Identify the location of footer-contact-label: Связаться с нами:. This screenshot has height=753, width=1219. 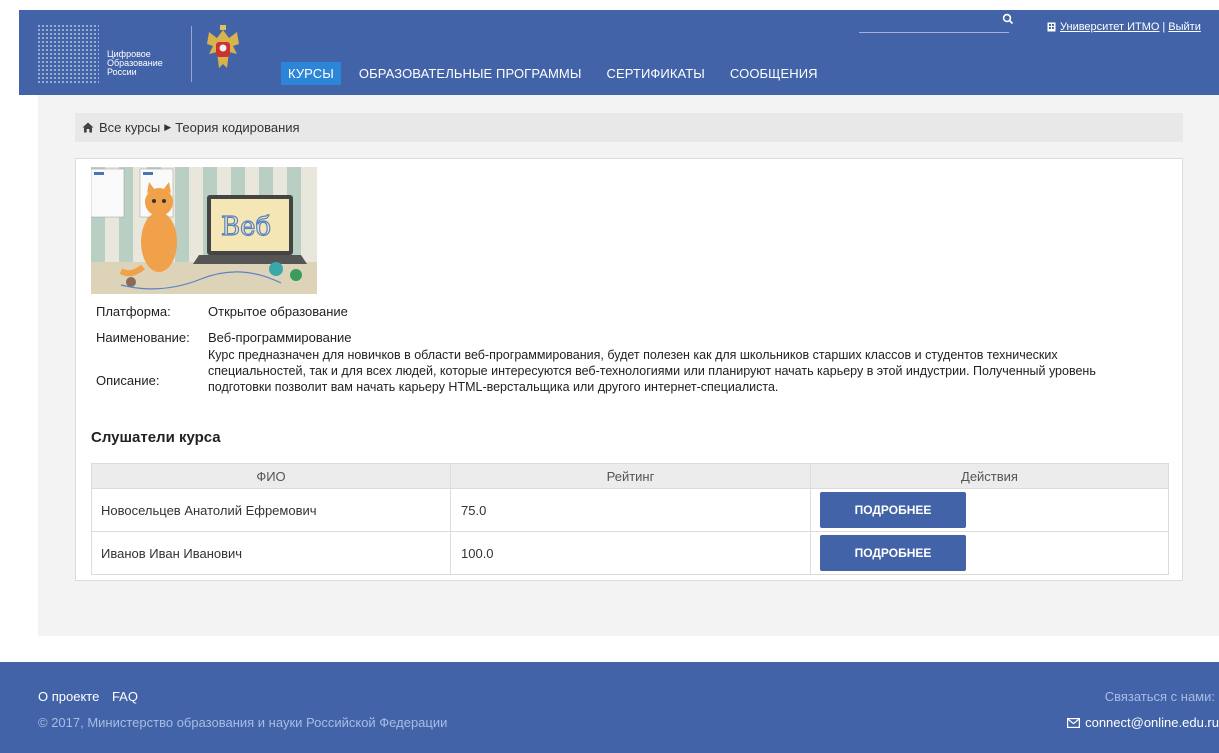
(1159, 696).